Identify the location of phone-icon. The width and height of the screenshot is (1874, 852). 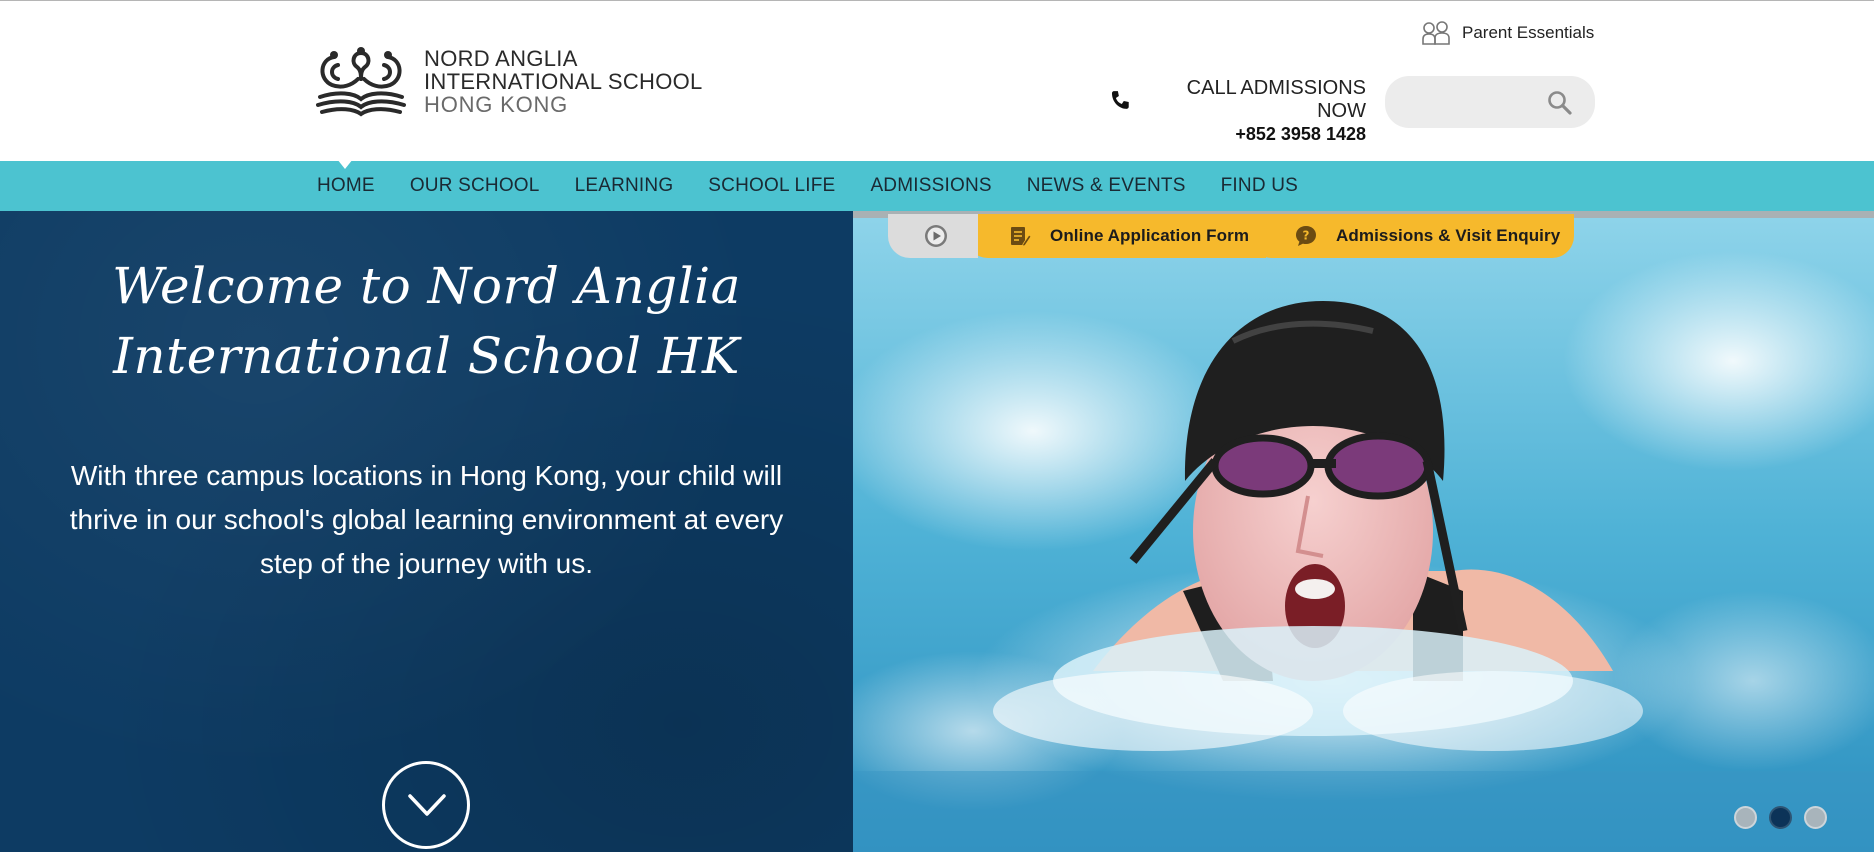
(1120, 100).